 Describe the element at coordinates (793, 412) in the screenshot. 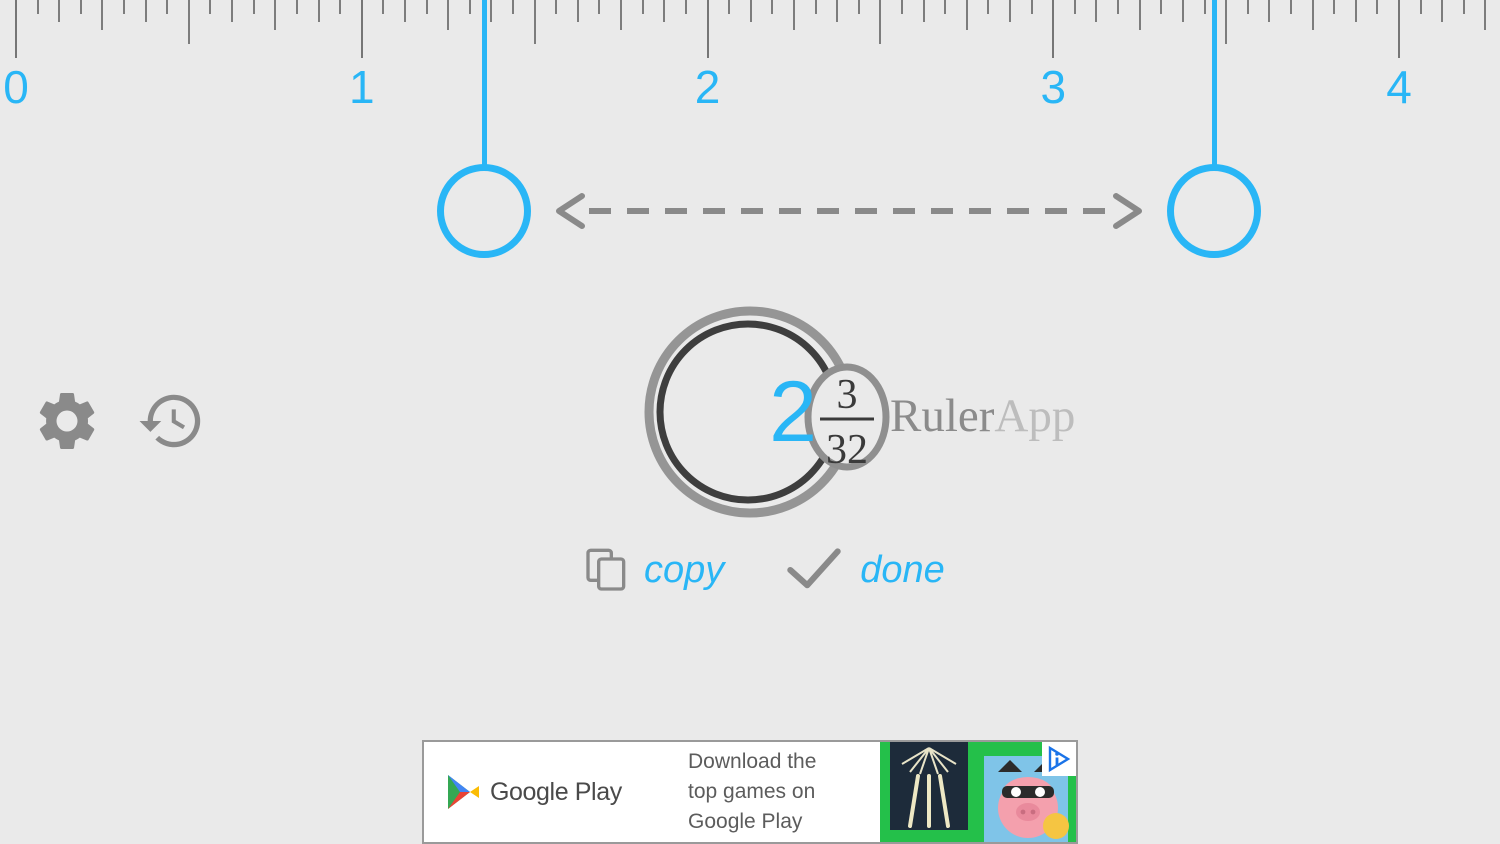

I see `measurement-whole-number: 2` at that location.